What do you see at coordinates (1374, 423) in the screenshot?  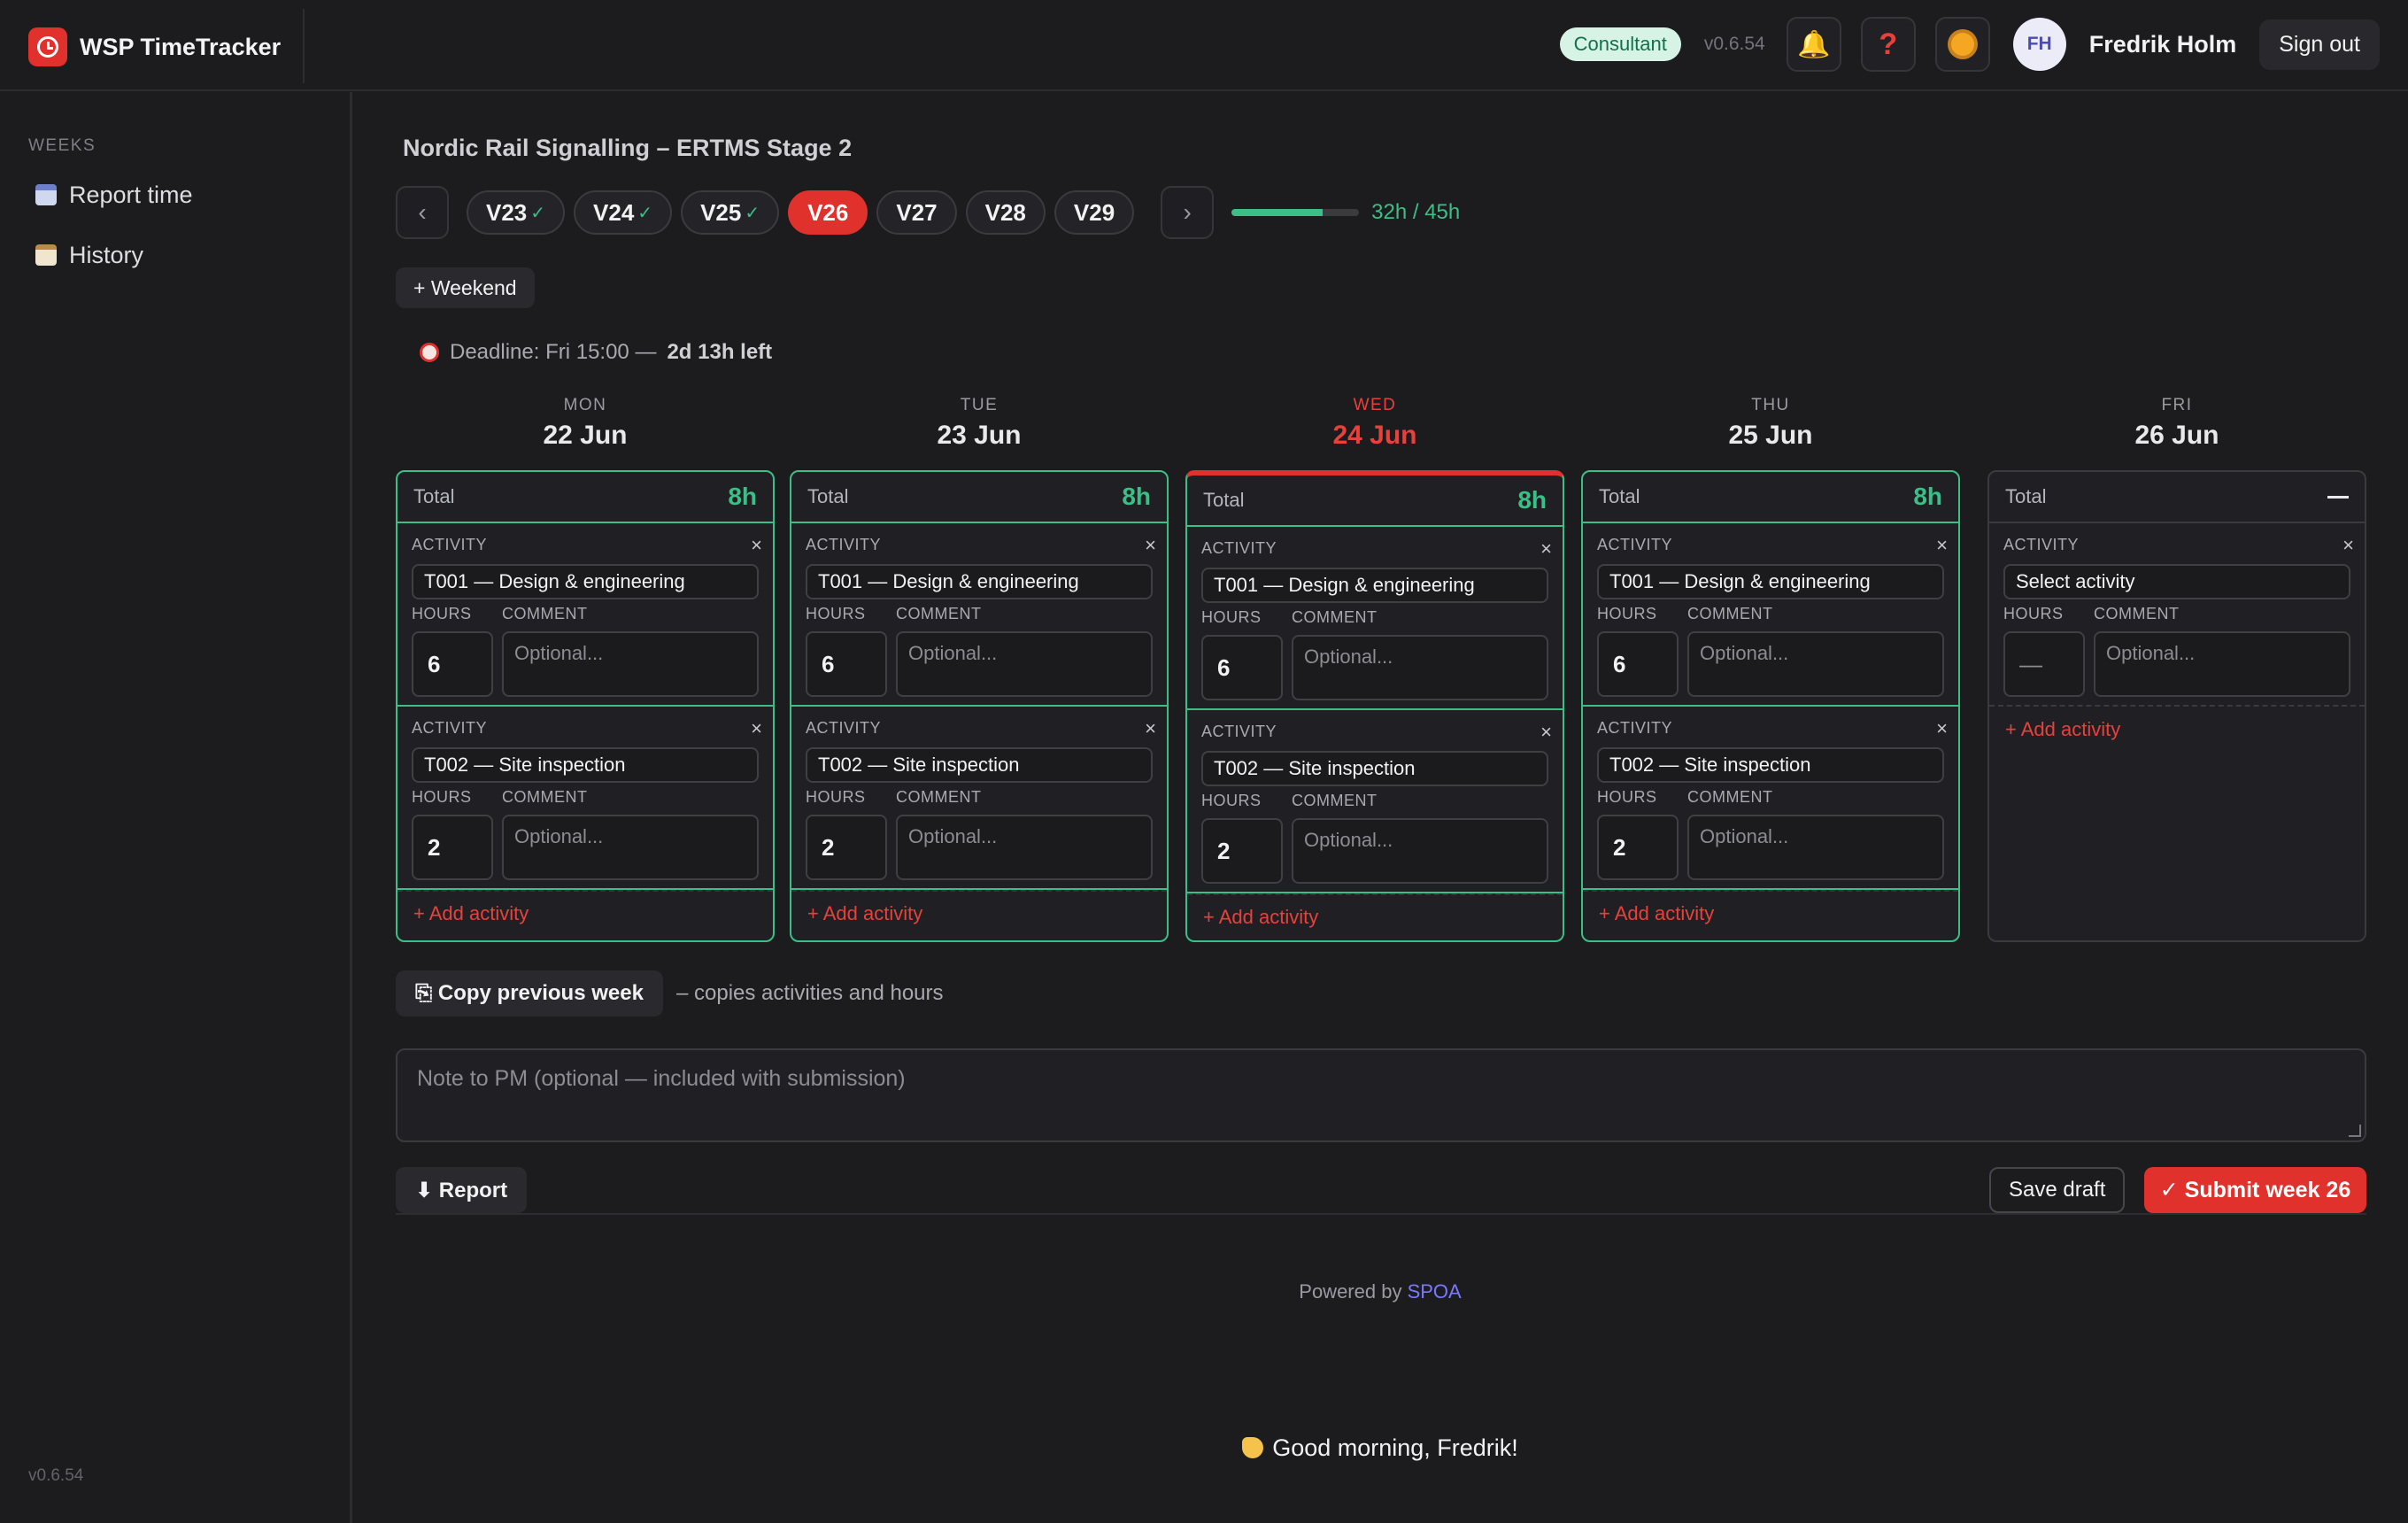 I see `day-header-wed: WED 24 Jun` at bounding box center [1374, 423].